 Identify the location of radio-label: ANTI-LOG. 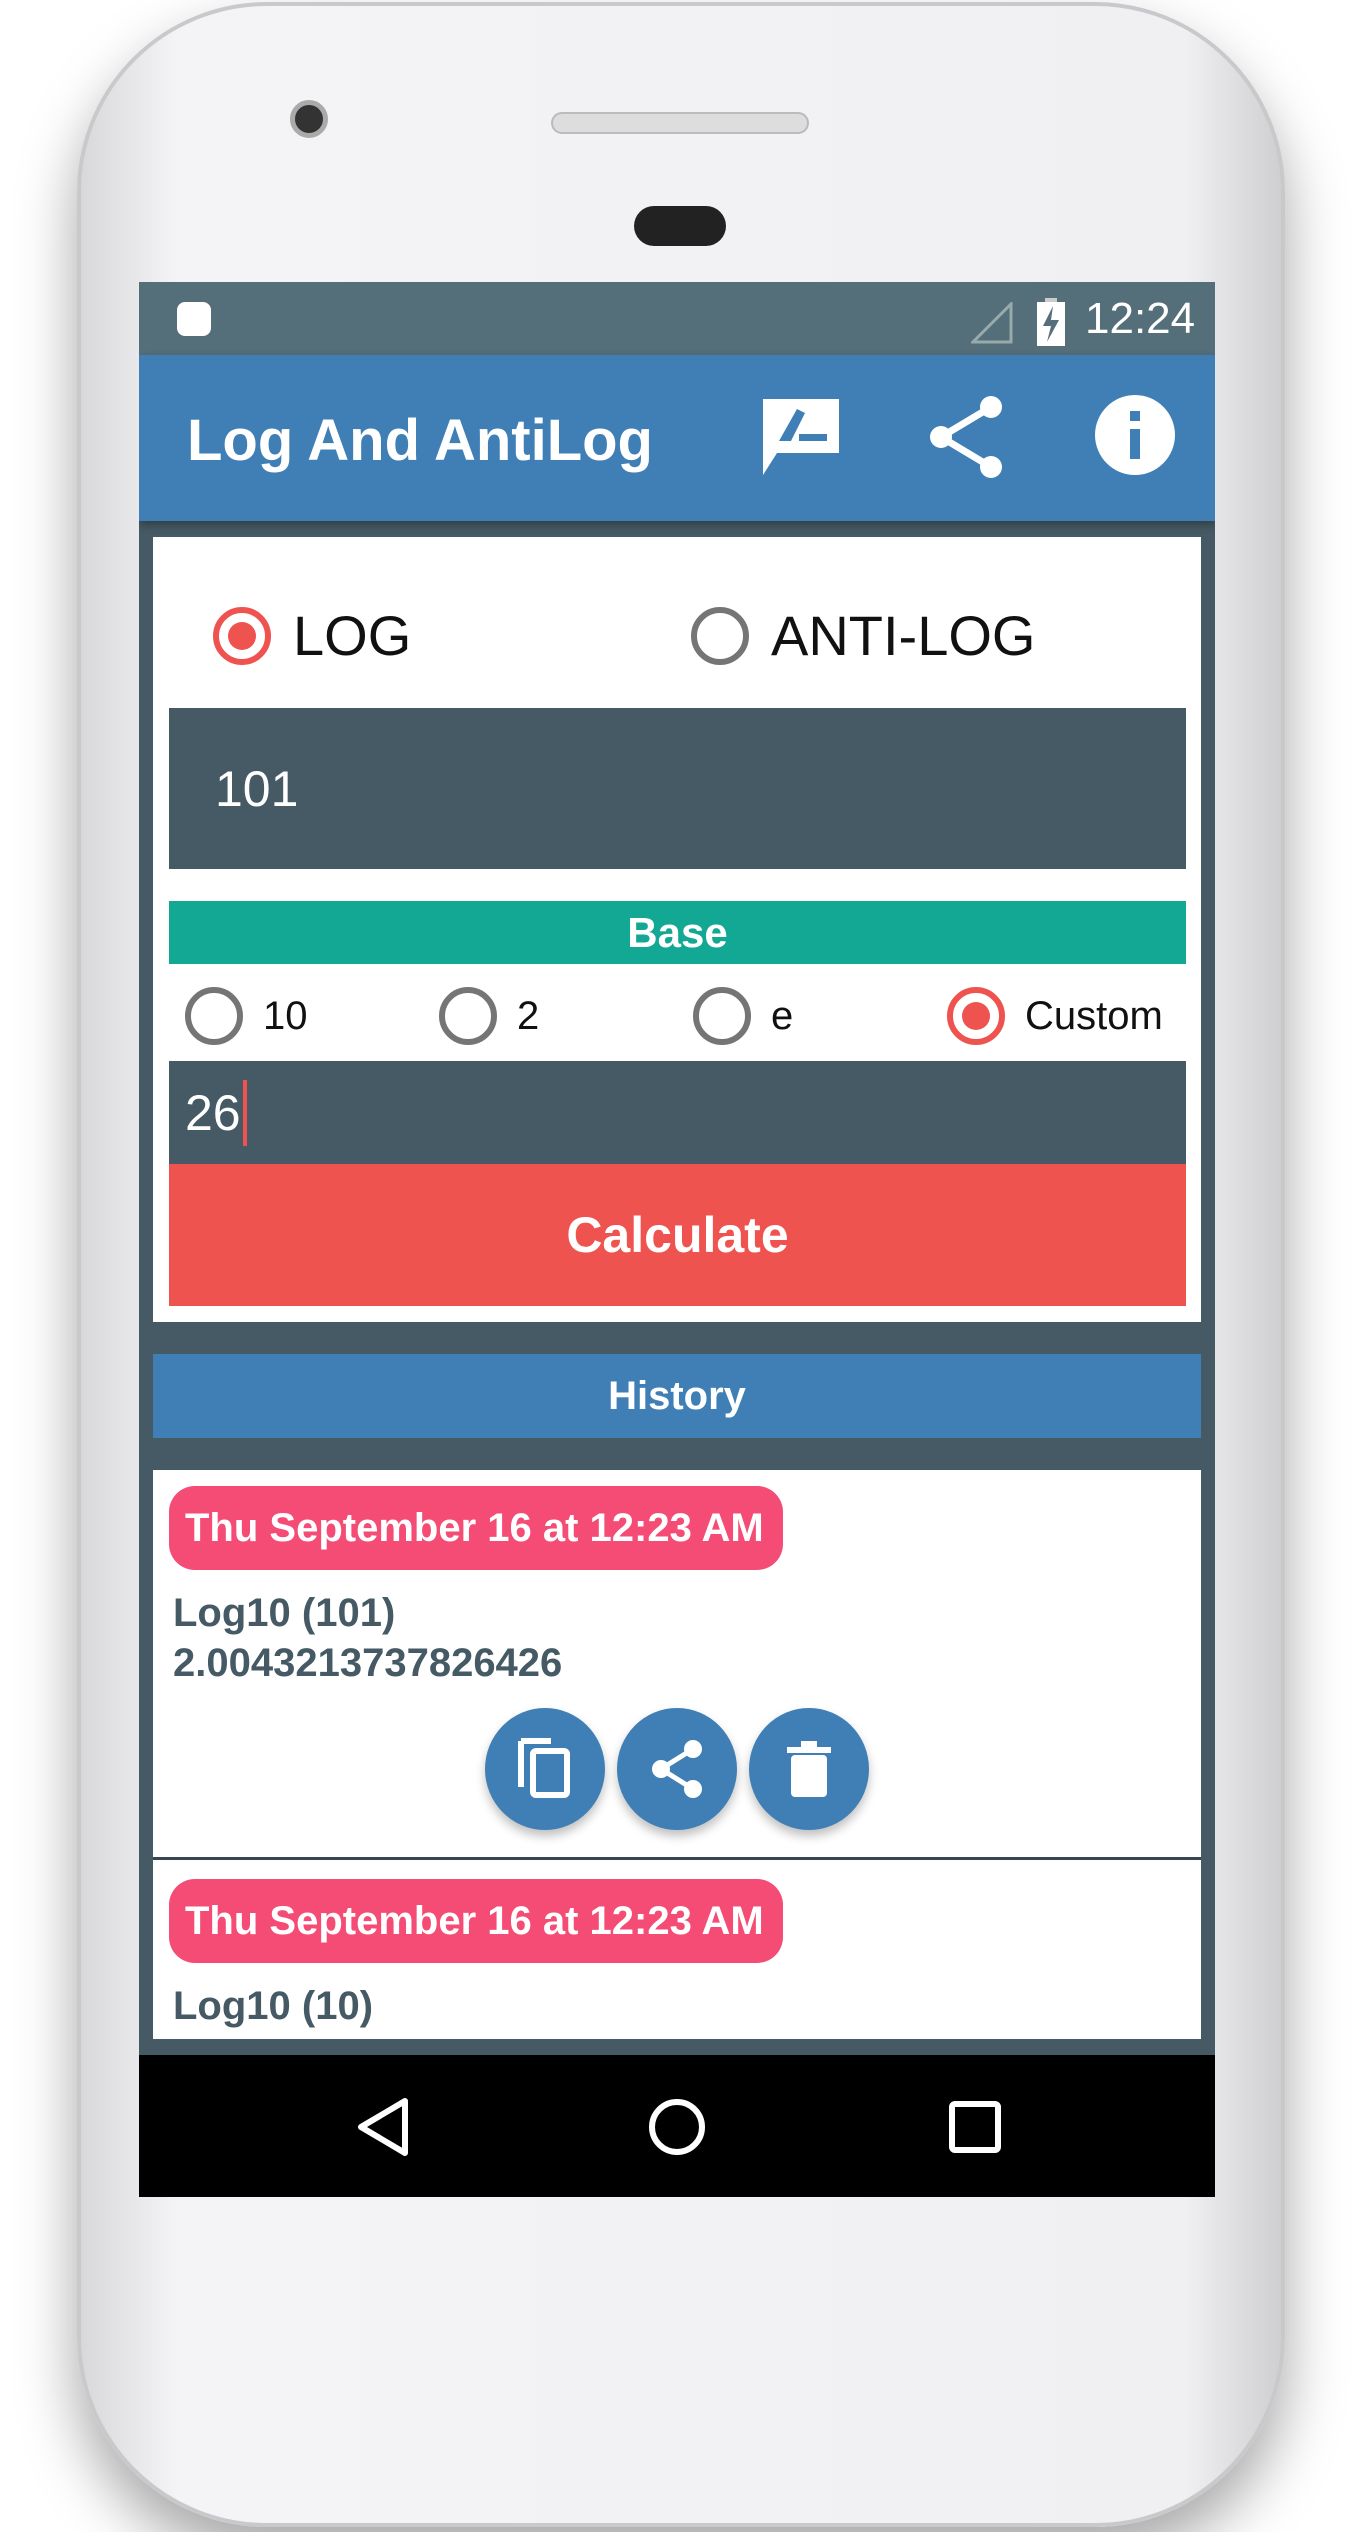
(903, 635).